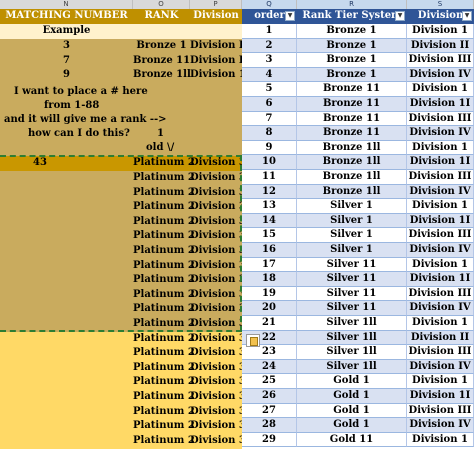 The height and width of the screenshot is (449, 474). Describe the element at coordinates (269, 162) in the screenshot. I see `order-cell: 10` at that location.